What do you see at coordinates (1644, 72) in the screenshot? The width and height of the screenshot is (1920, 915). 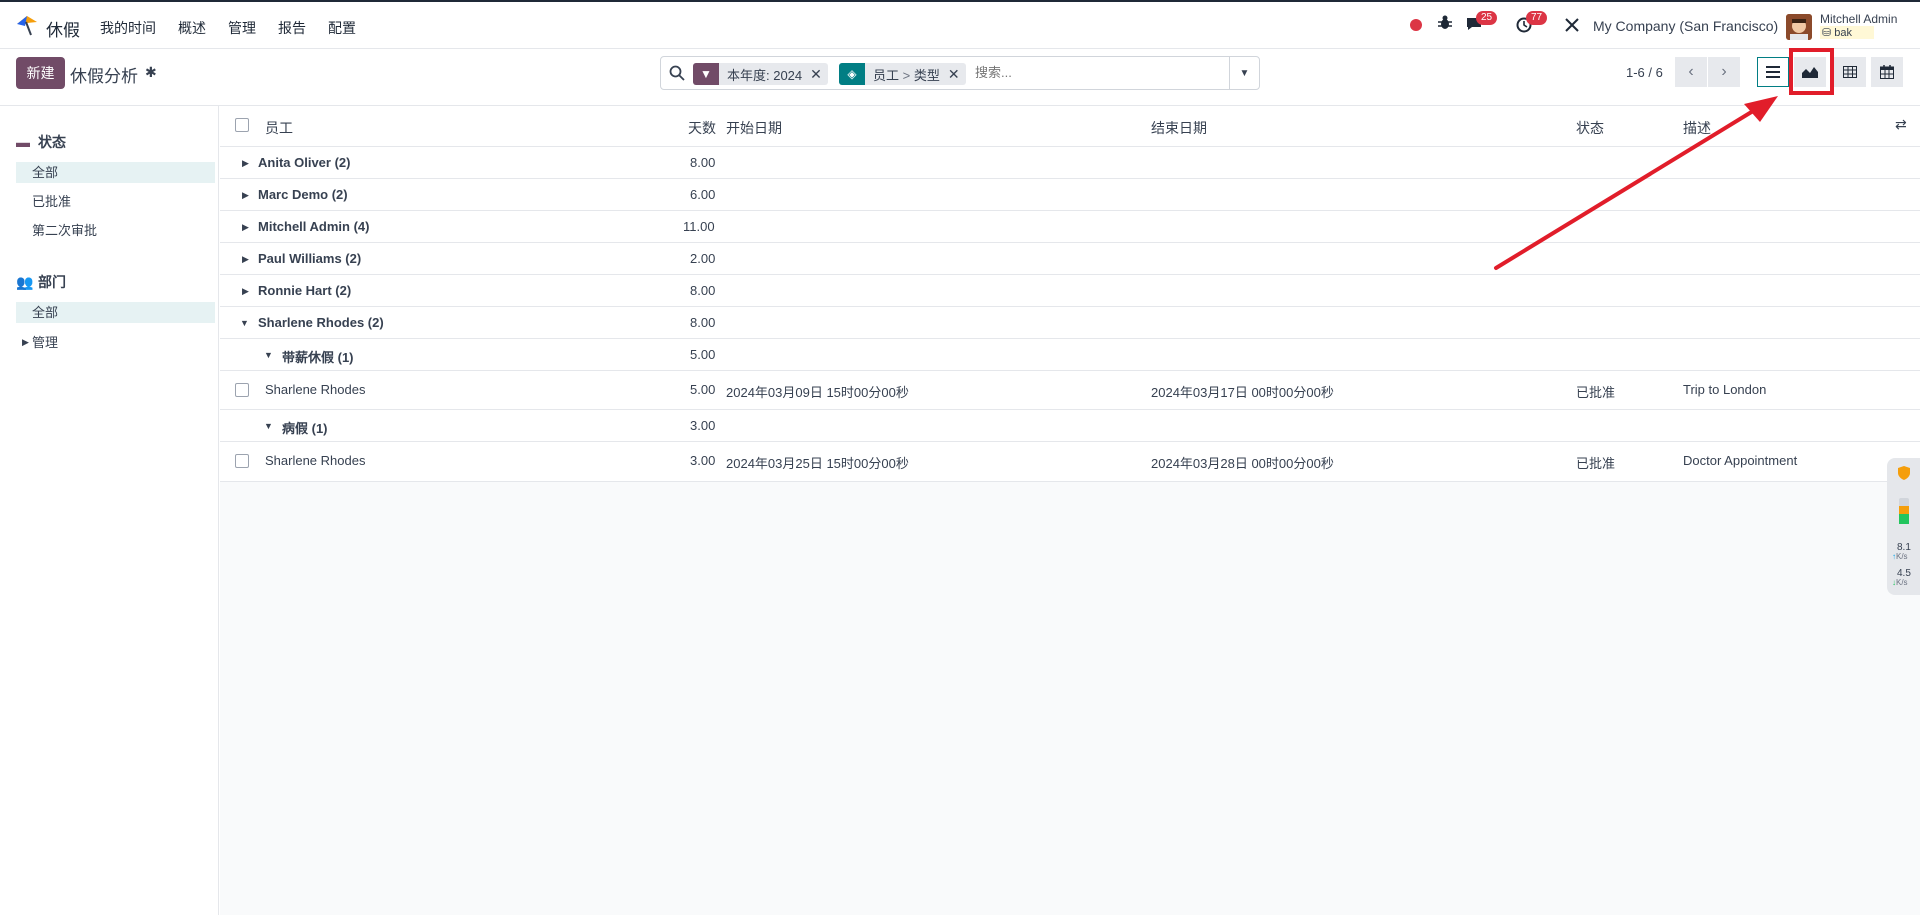 I see `pager-value: 1-6 / 6` at bounding box center [1644, 72].